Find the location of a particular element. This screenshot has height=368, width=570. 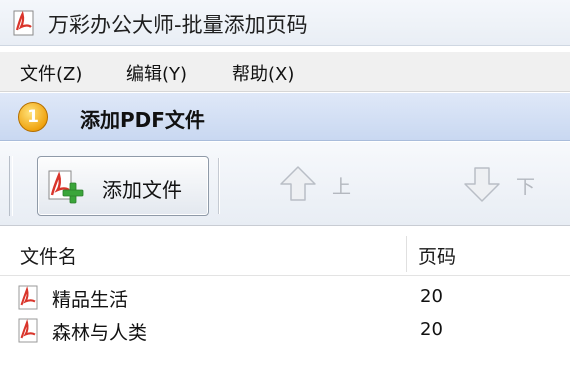

step-header: 1 添加PDF文件 is located at coordinates (285, 117).